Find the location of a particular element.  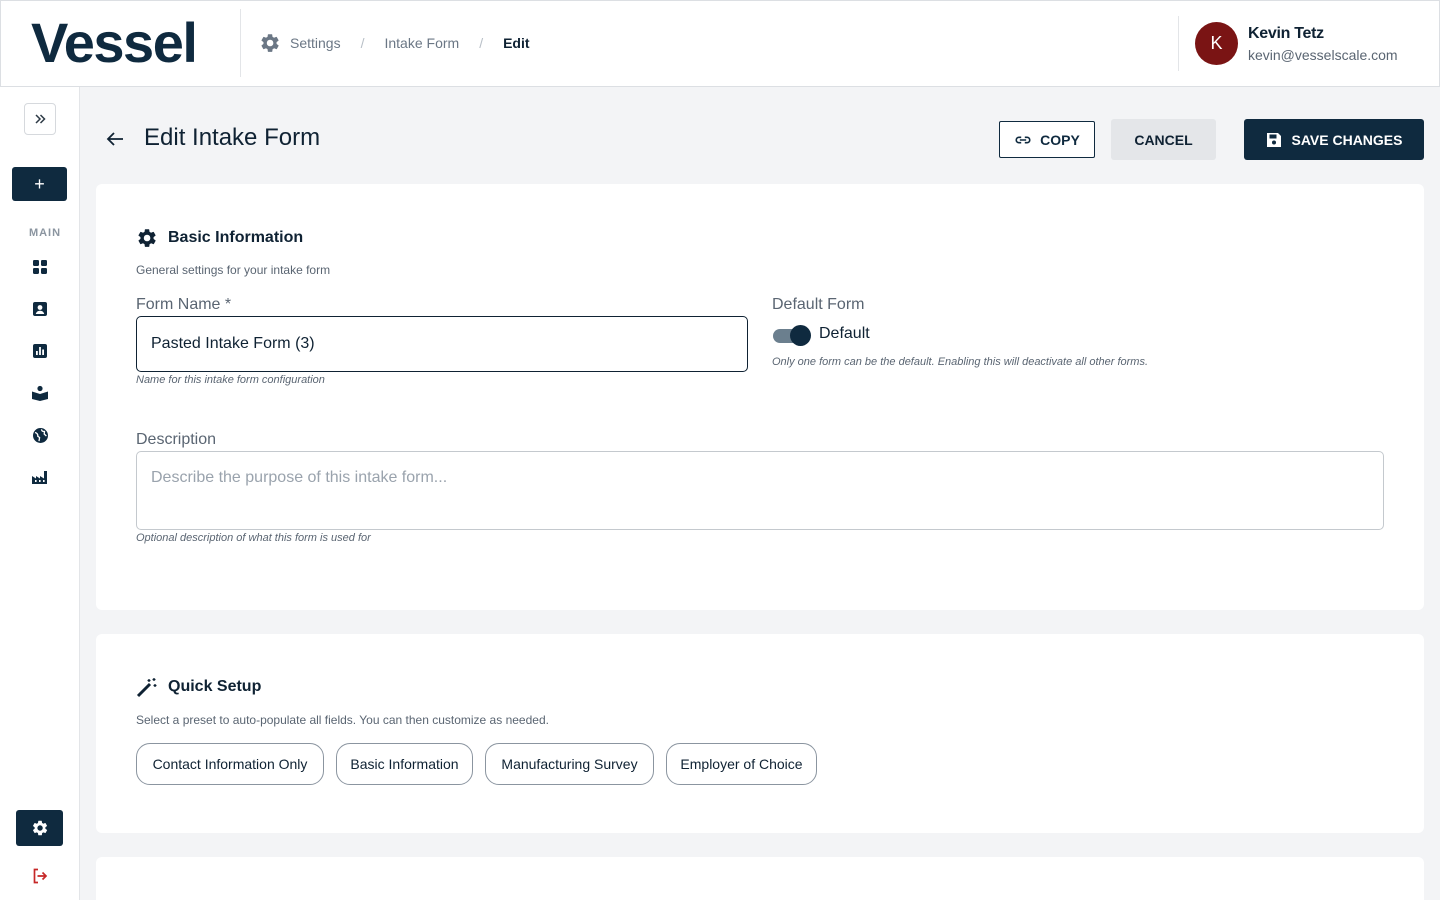

settings-nav-button is located at coordinates (39, 828).